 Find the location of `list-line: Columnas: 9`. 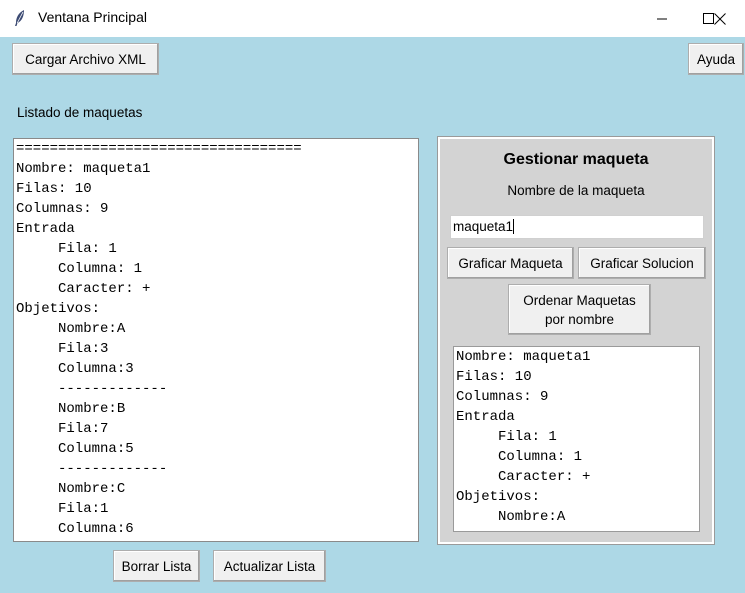

list-line: Columnas: 9 is located at coordinates (62, 209).